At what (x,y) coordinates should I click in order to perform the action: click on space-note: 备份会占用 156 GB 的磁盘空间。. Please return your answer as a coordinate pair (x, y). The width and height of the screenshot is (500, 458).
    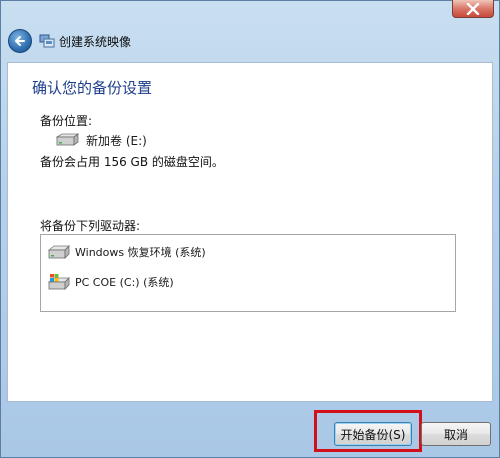
    Looking at the image, I should click on (132, 162).